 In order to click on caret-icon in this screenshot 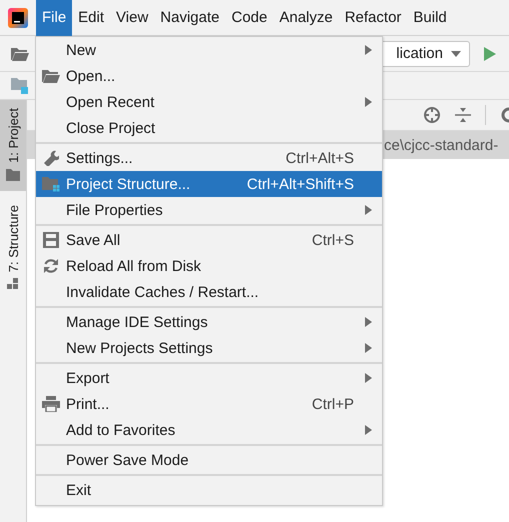, I will do `click(456, 53)`.